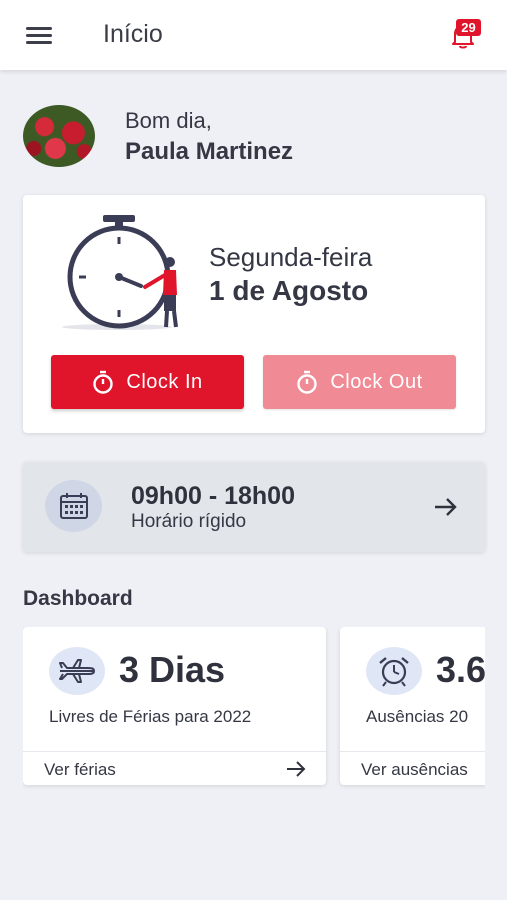  What do you see at coordinates (120, 272) in the screenshot?
I see `clock-illustration-icon` at bounding box center [120, 272].